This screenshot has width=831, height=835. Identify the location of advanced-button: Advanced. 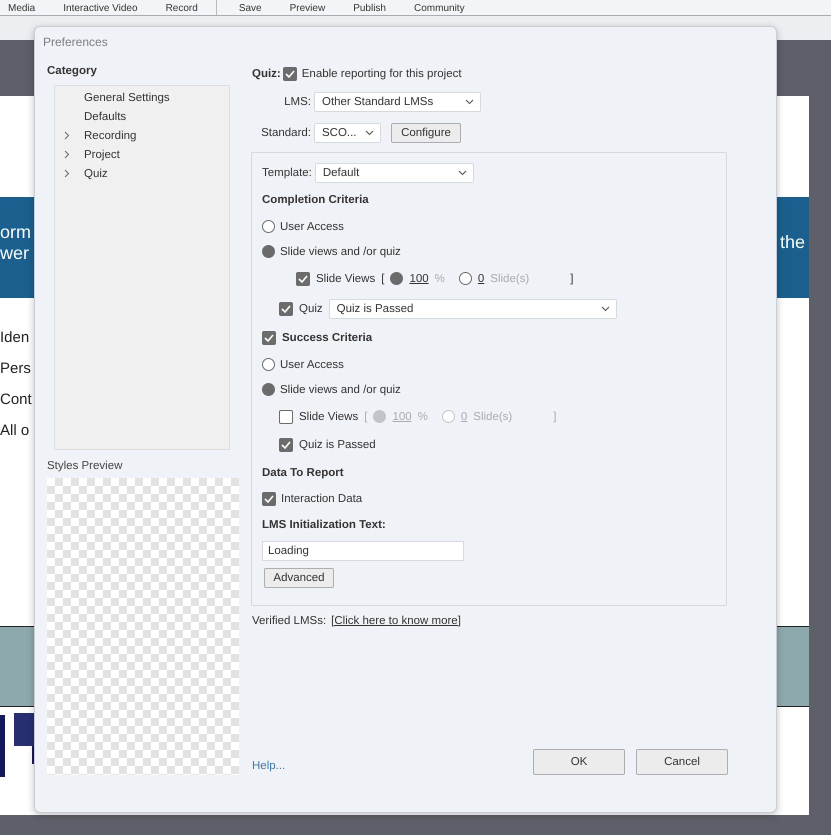
(299, 578).